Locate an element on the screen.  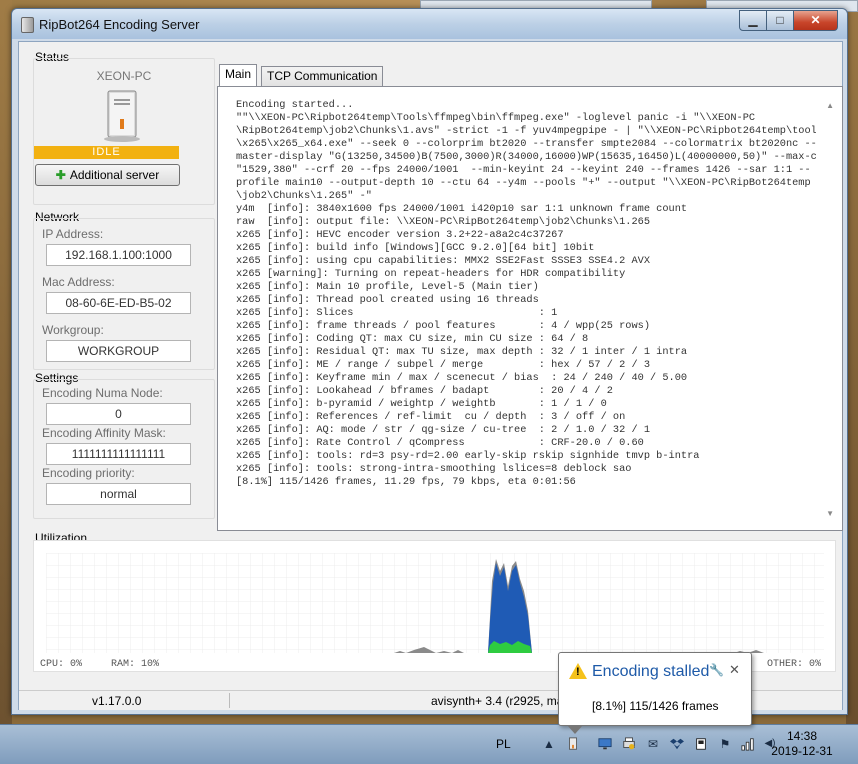
window-title: RipBot264 Encoding Server is located at coordinates (119, 24).